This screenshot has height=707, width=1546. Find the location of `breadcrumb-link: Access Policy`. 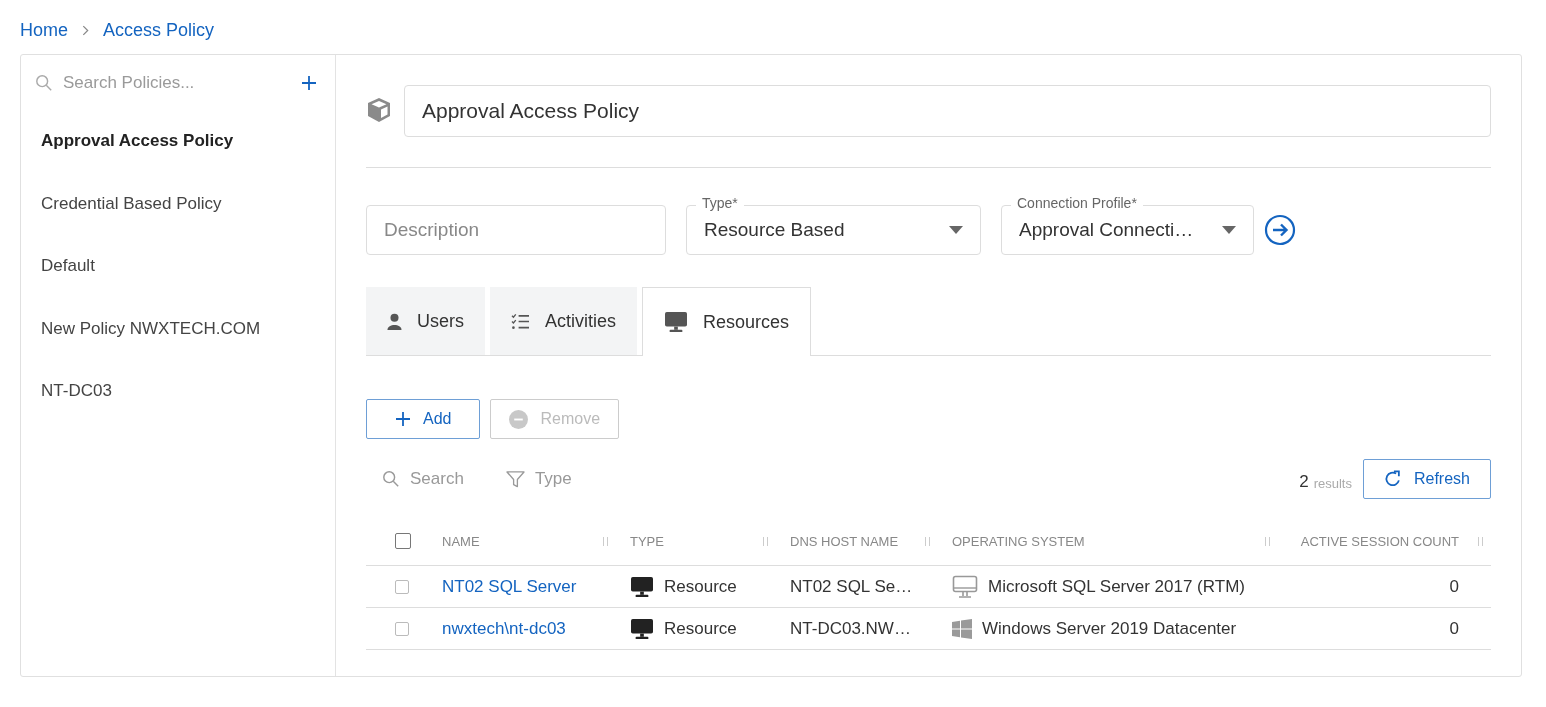

breadcrumb-link: Access Policy is located at coordinates (159, 30).